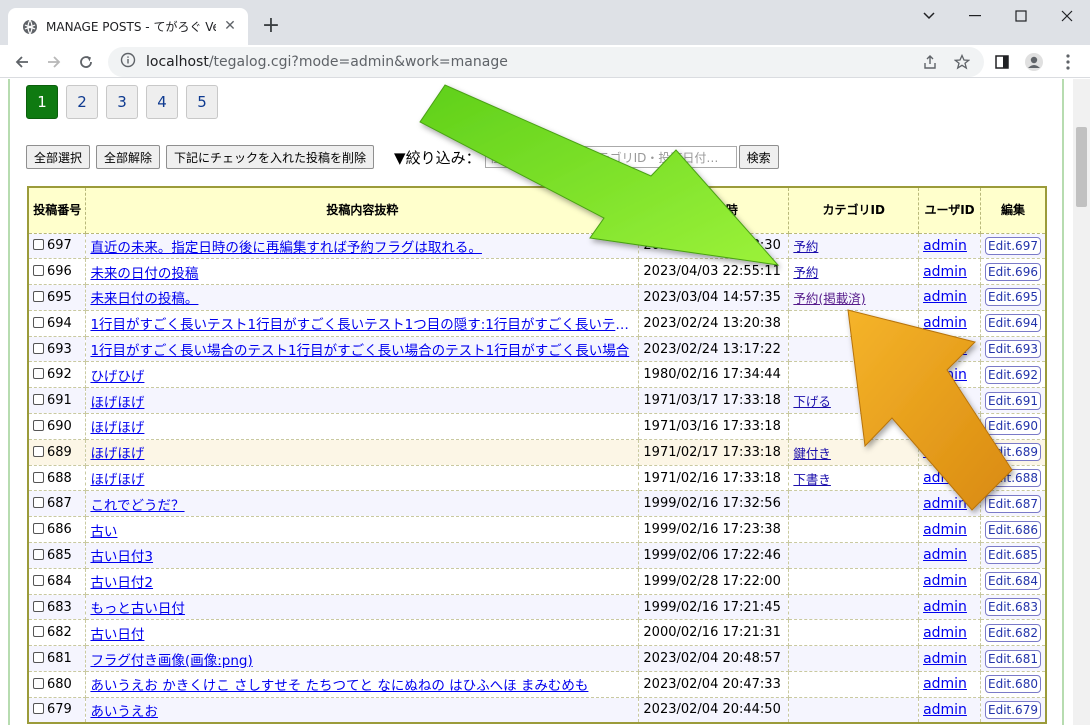  What do you see at coordinates (128, 26) in the screenshot?
I see `browser-tab: MANAGE POSTS - てがろぐ Ver 3.9 ✕` at bounding box center [128, 26].